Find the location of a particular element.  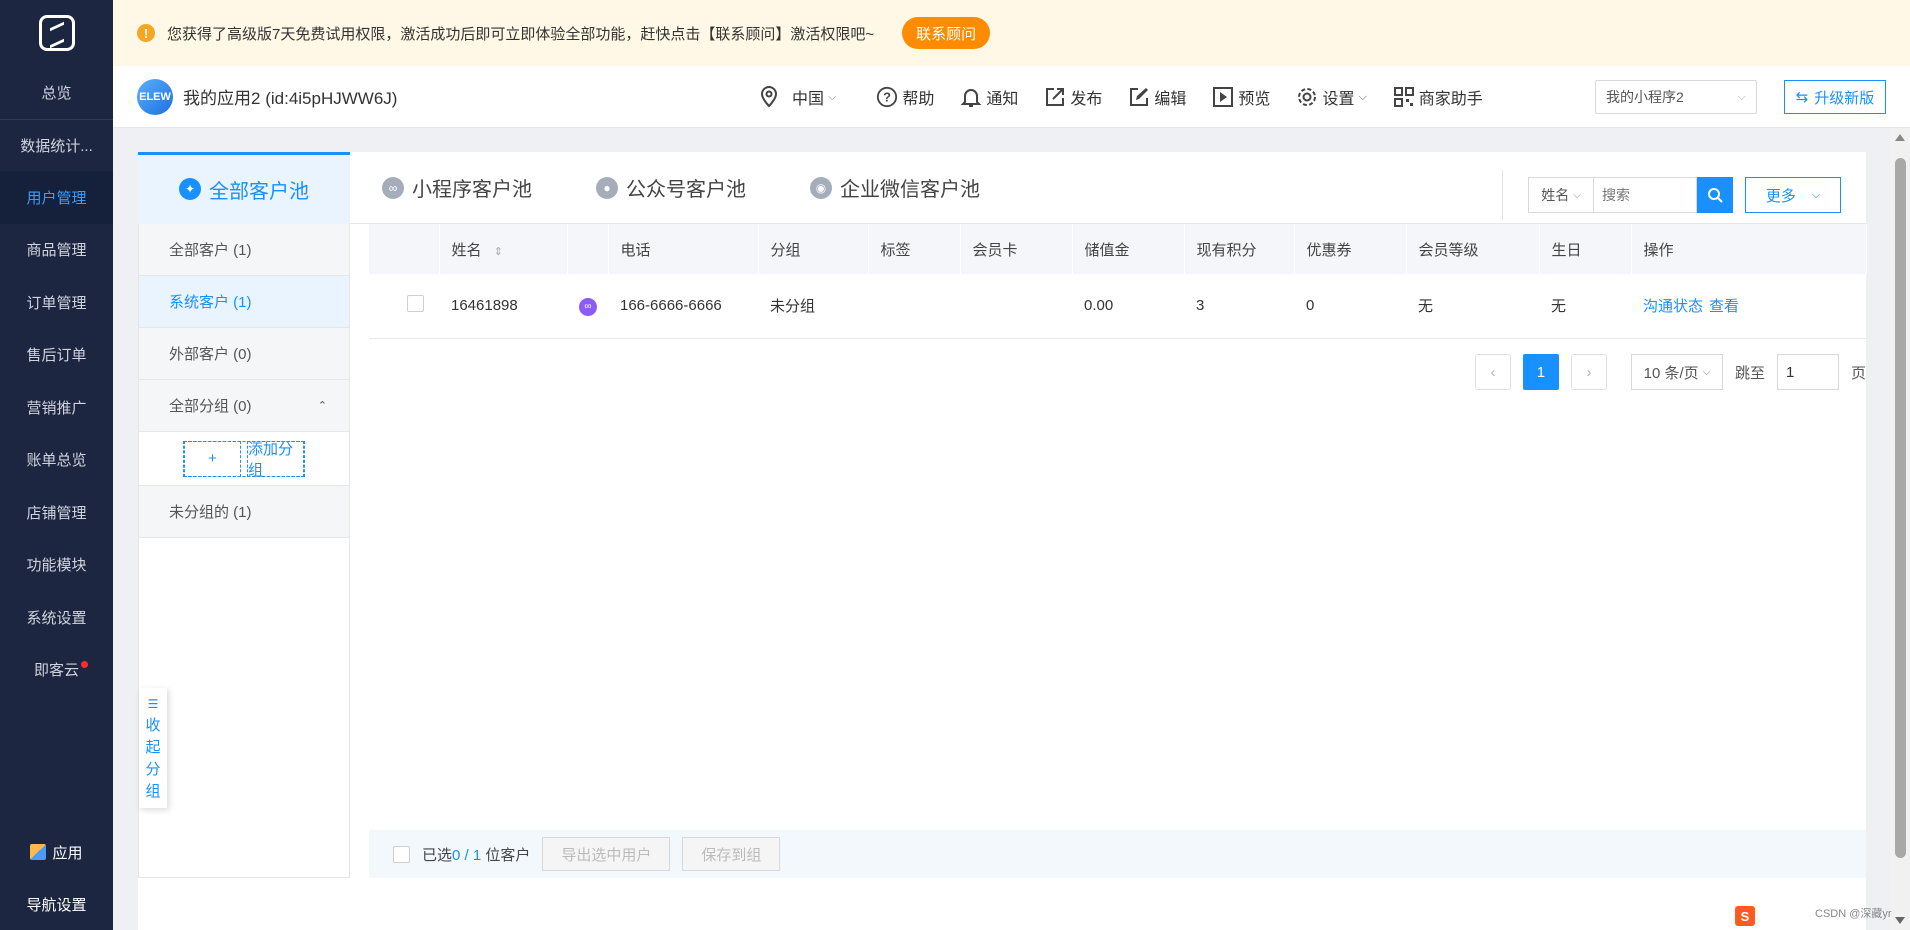

sidebar-item-cloud-label: 即客云 is located at coordinates (56, 671).